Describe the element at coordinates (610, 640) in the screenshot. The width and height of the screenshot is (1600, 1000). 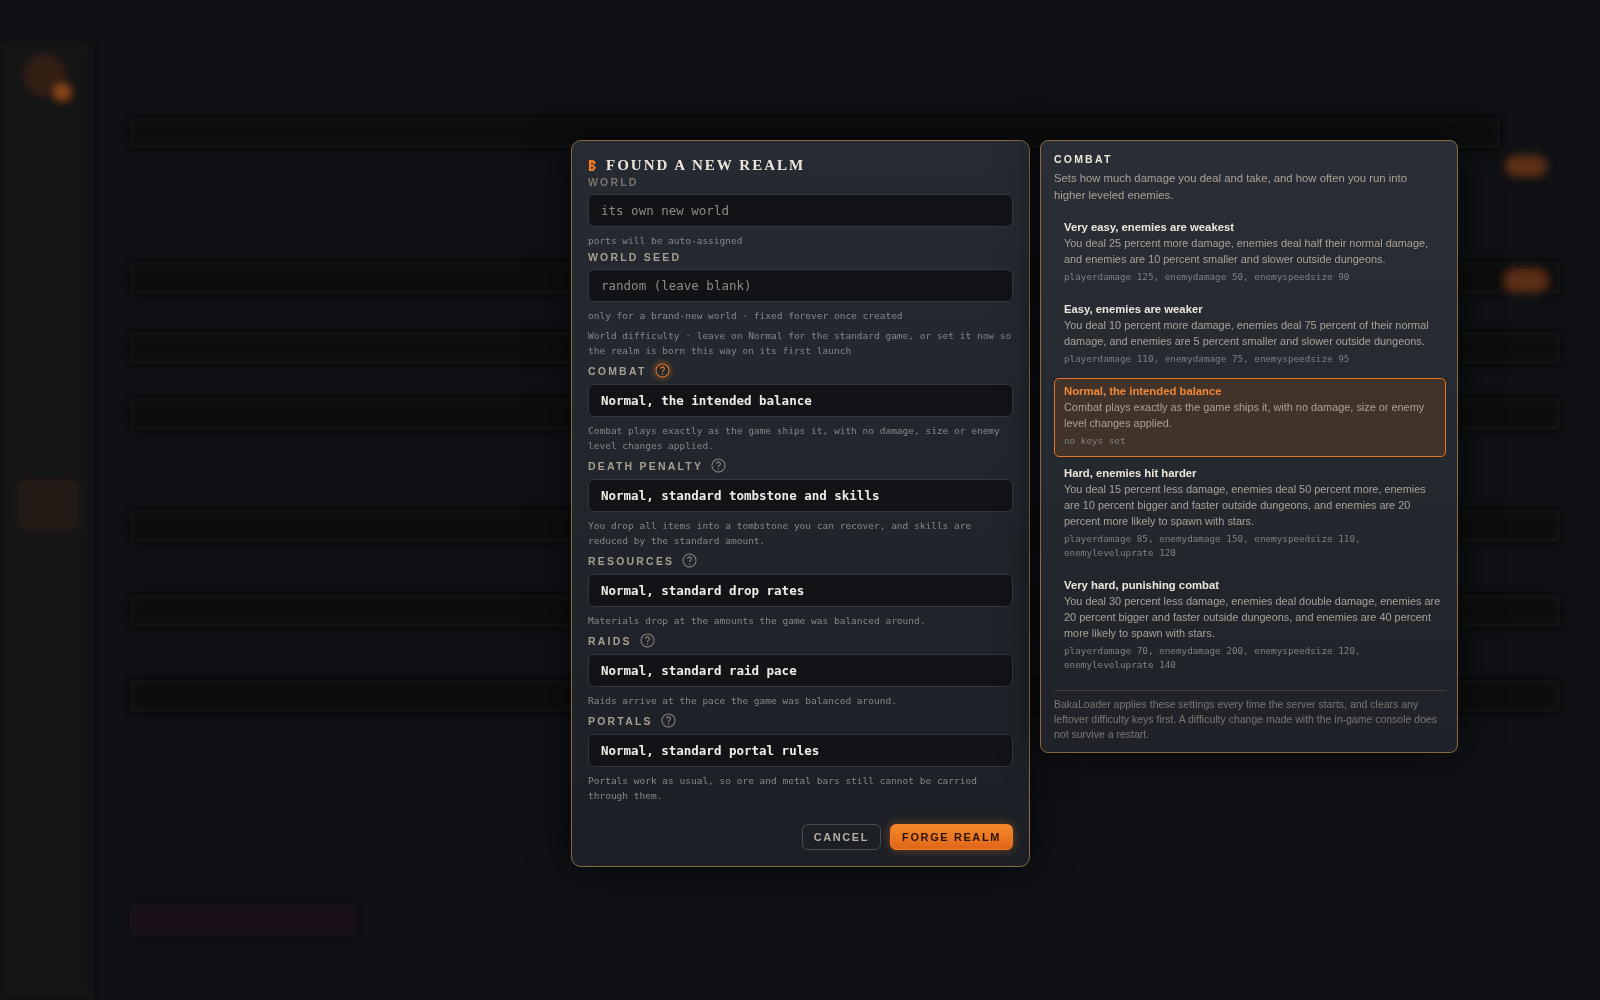
I see `setting-label: RAIDS` at that location.